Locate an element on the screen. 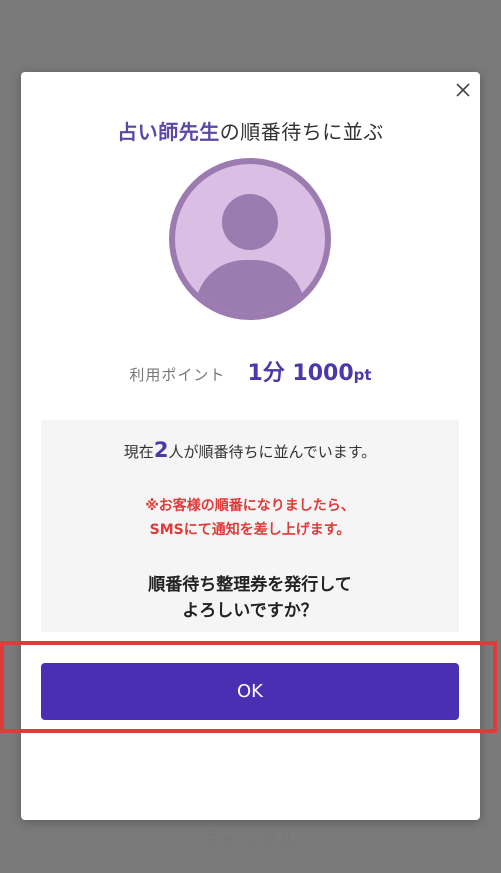  points-value: 1分 1000pt is located at coordinates (309, 373).